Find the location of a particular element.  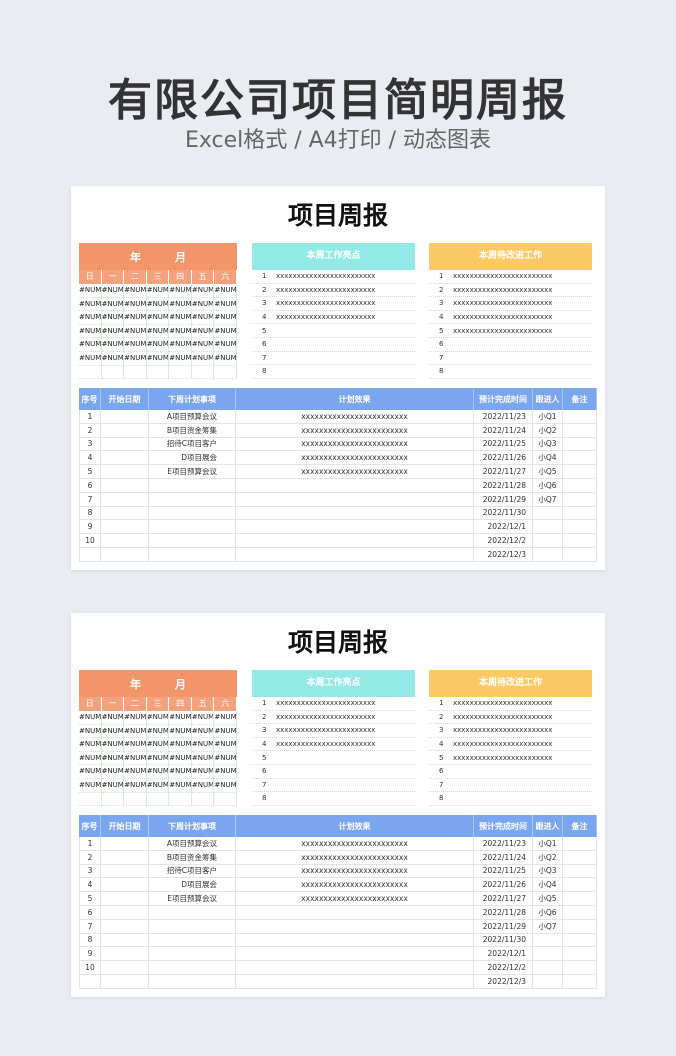

cell-owner: 小Q6 is located at coordinates (548, 485).